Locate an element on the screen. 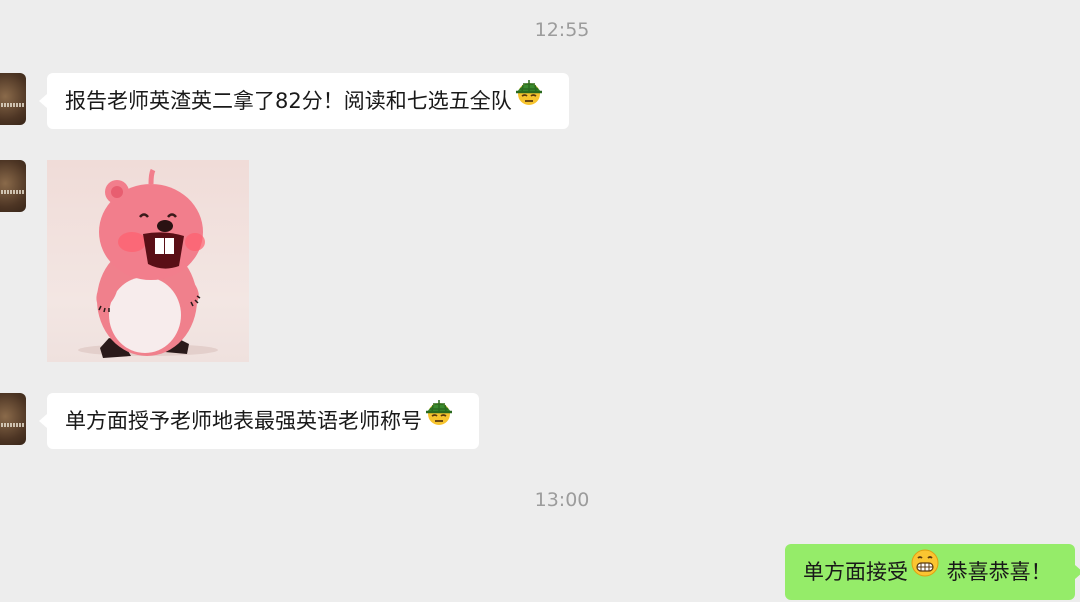 This screenshot has width=1080, height=602. pink-beaver-sticker is located at coordinates (148, 261).